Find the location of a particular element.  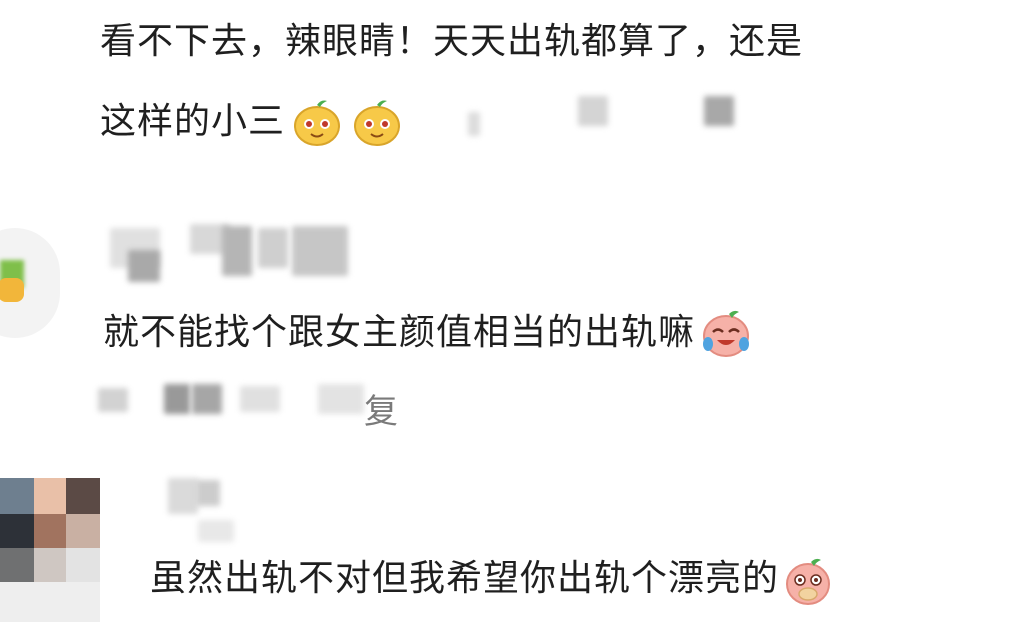

comment-2-text: 就不能找个跟女主颜值相当的出轨嘛 is located at coordinates (399, 332).